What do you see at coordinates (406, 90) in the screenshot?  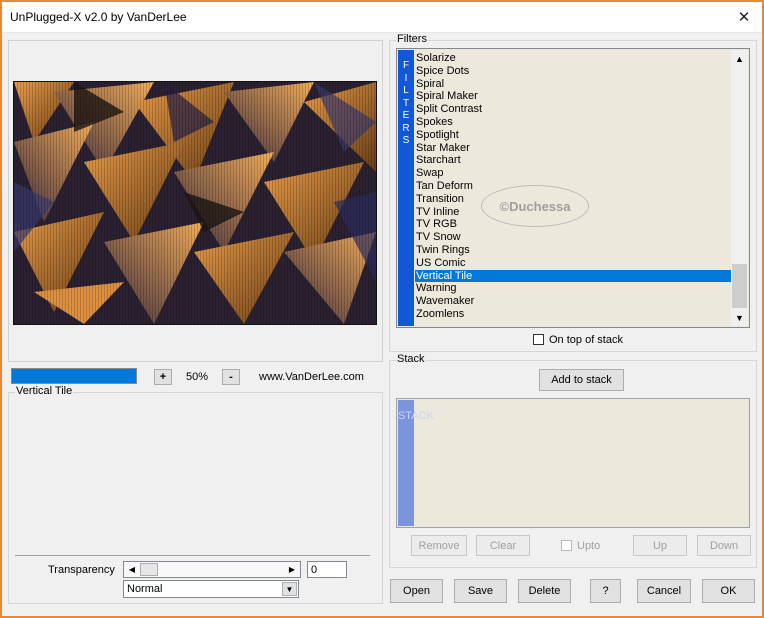 I see `strip-letter: L` at bounding box center [406, 90].